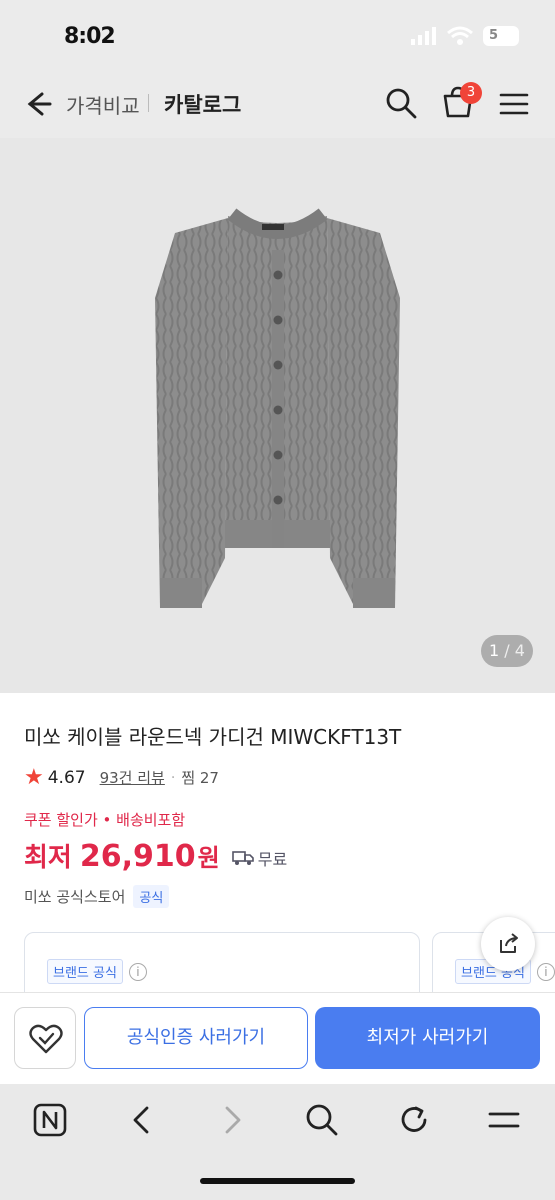 This screenshot has height=1200, width=555. What do you see at coordinates (519, 650) in the screenshot?
I see `image-counter-total: 4` at bounding box center [519, 650].